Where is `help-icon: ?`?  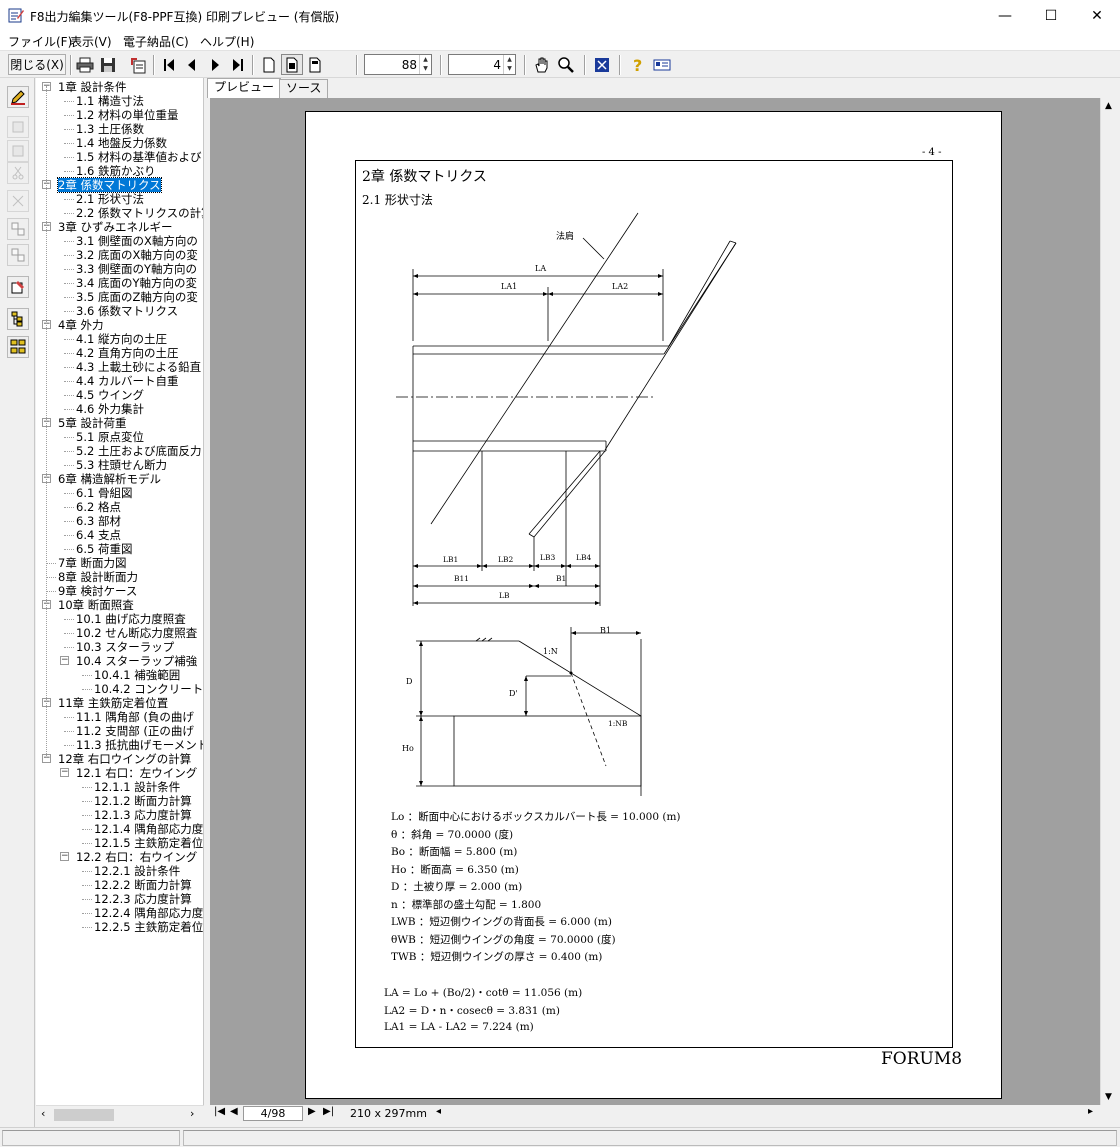
help-icon: ? is located at coordinates (638, 64).